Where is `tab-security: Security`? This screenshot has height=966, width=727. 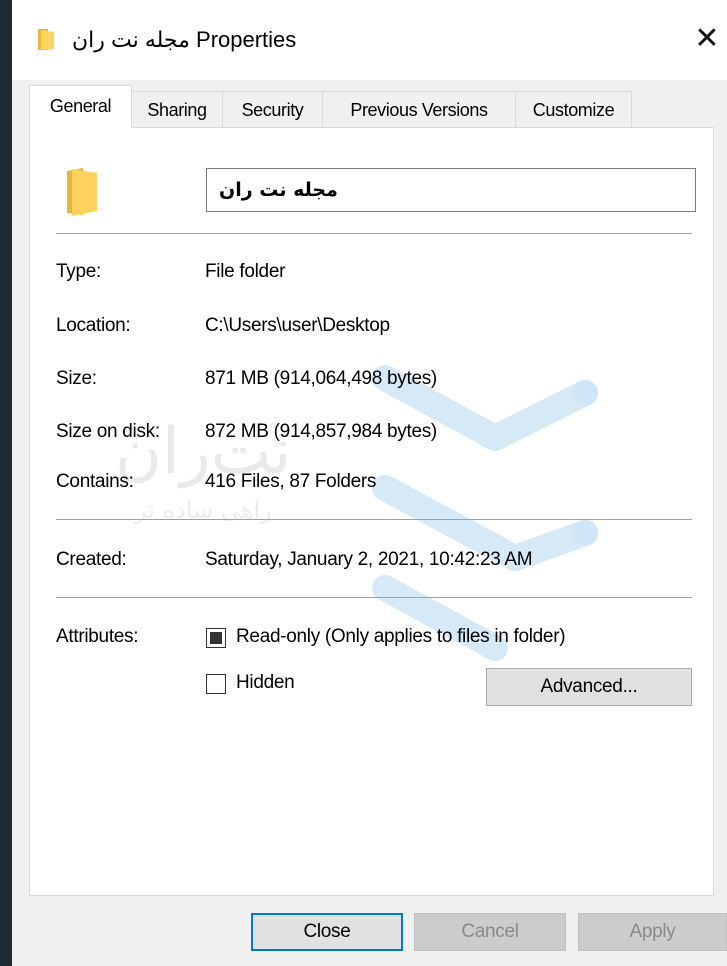 tab-security: Security is located at coordinates (272, 109).